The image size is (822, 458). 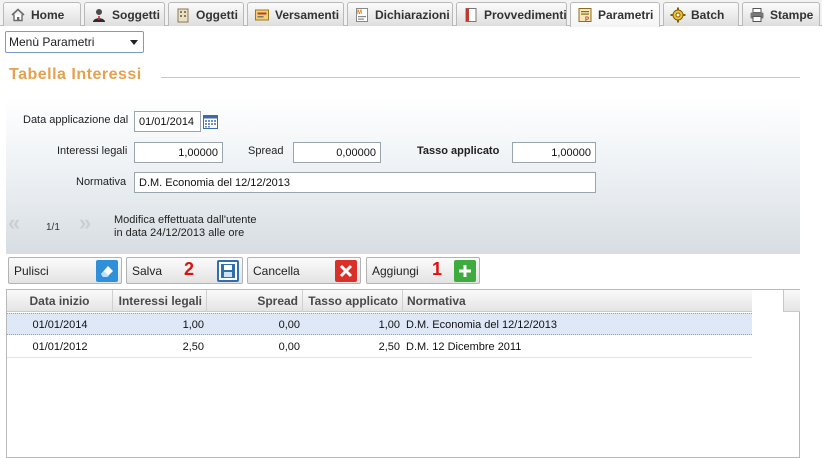 What do you see at coordinates (99, 15) in the screenshot?
I see `person-icon` at bounding box center [99, 15].